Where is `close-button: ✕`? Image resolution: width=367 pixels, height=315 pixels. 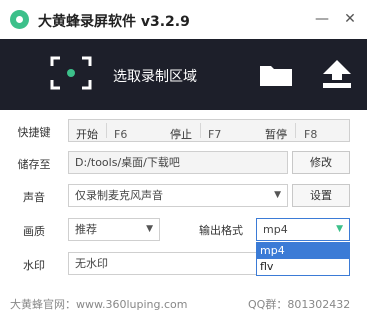
close-button: ✕ is located at coordinates (350, 19).